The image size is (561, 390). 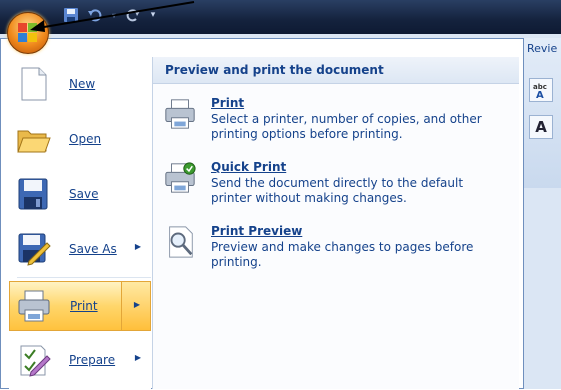 What do you see at coordinates (33, 249) in the screenshot?
I see `save-as-icon` at bounding box center [33, 249].